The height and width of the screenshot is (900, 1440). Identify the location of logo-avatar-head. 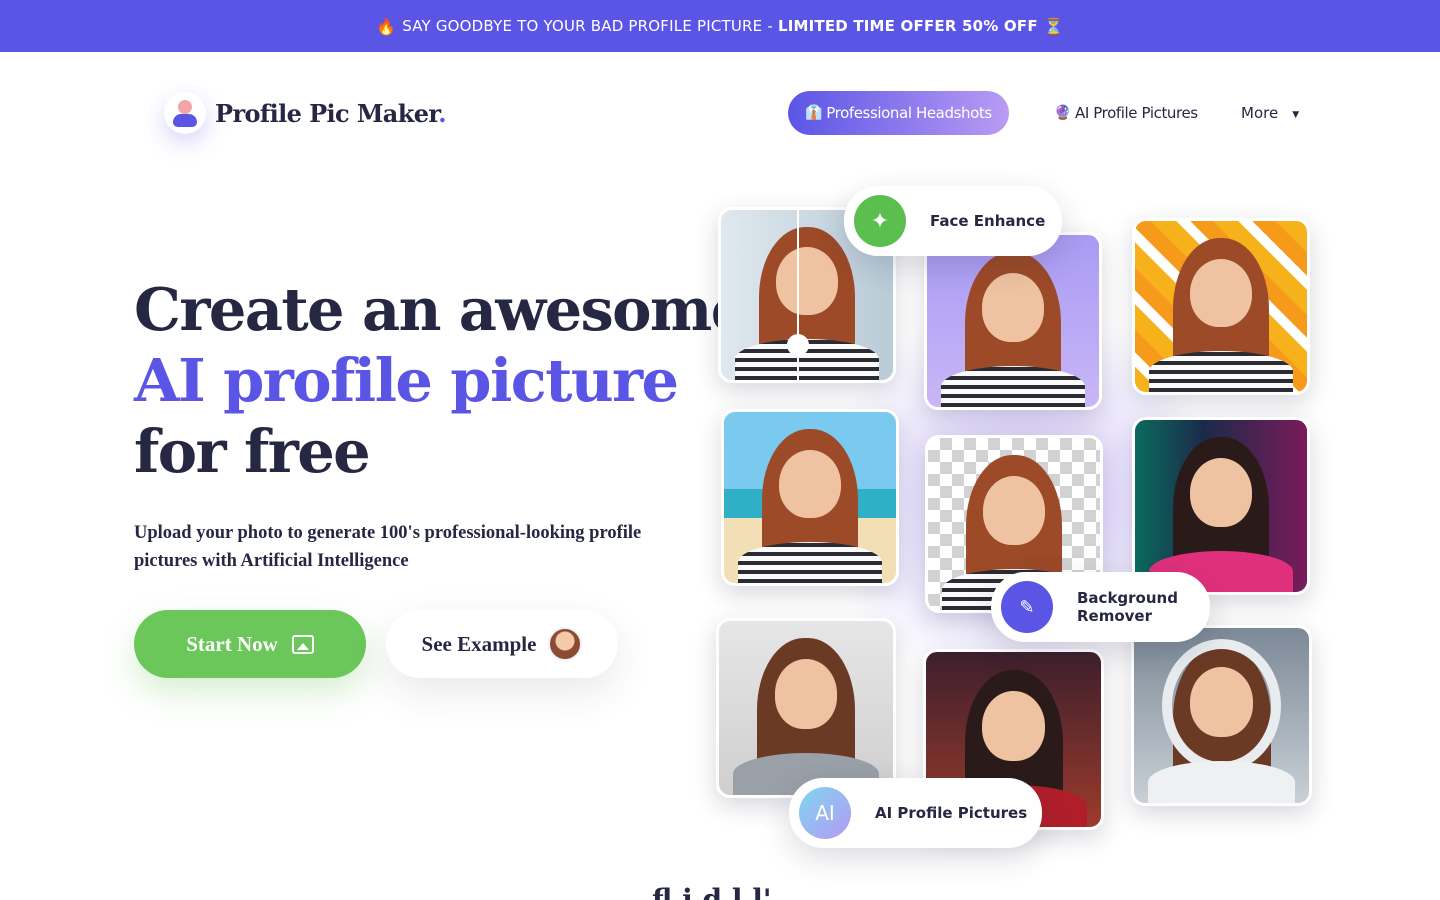
(185, 107).